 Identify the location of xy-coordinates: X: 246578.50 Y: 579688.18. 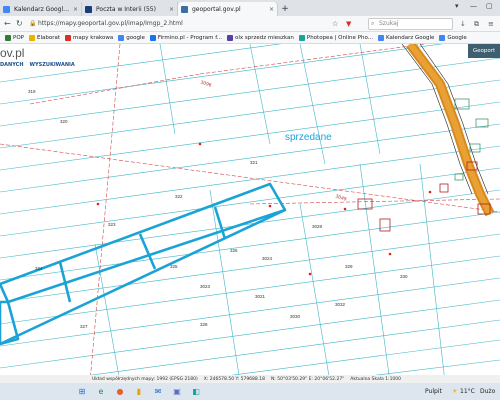
(234, 379).